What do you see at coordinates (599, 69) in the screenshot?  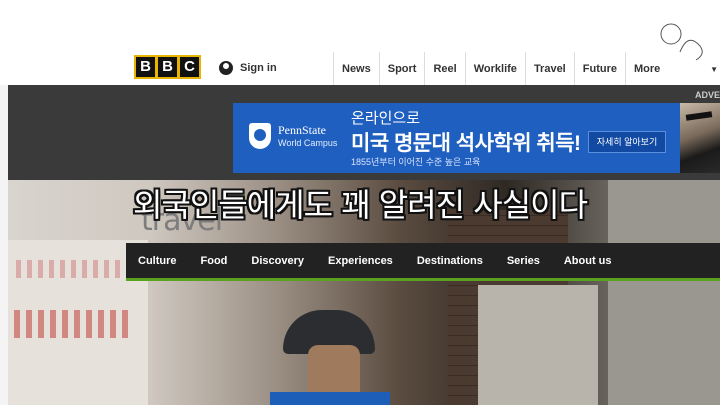 I see `nav-item-future: Future` at bounding box center [599, 69].